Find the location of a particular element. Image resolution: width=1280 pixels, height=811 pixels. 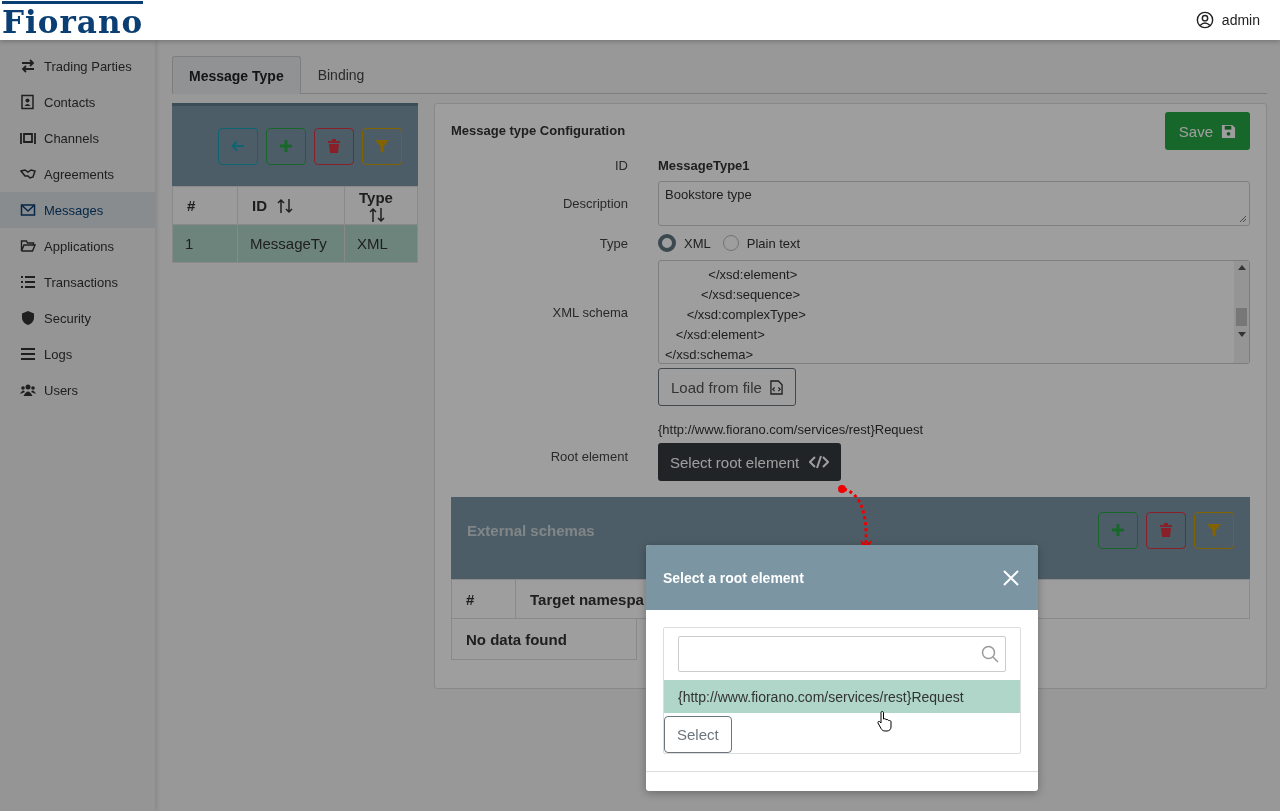

users-icon is located at coordinates (28, 390).